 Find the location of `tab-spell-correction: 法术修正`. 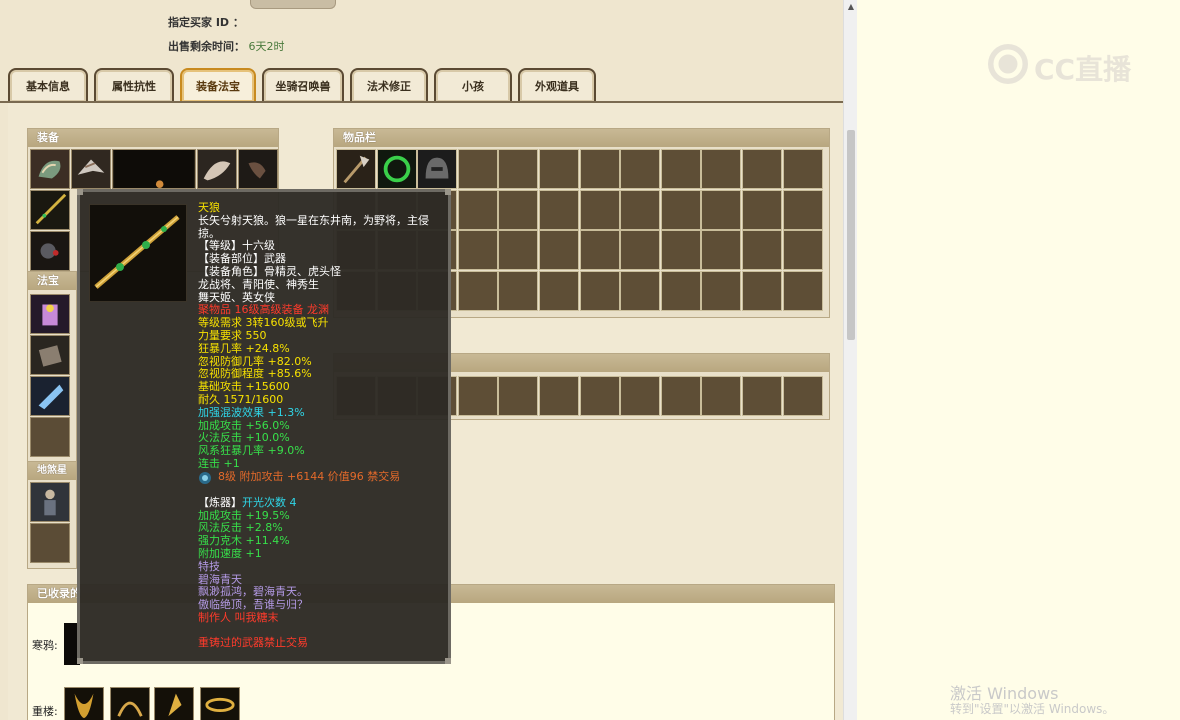

tab-spell-correction: 法术修正 is located at coordinates (389, 85).